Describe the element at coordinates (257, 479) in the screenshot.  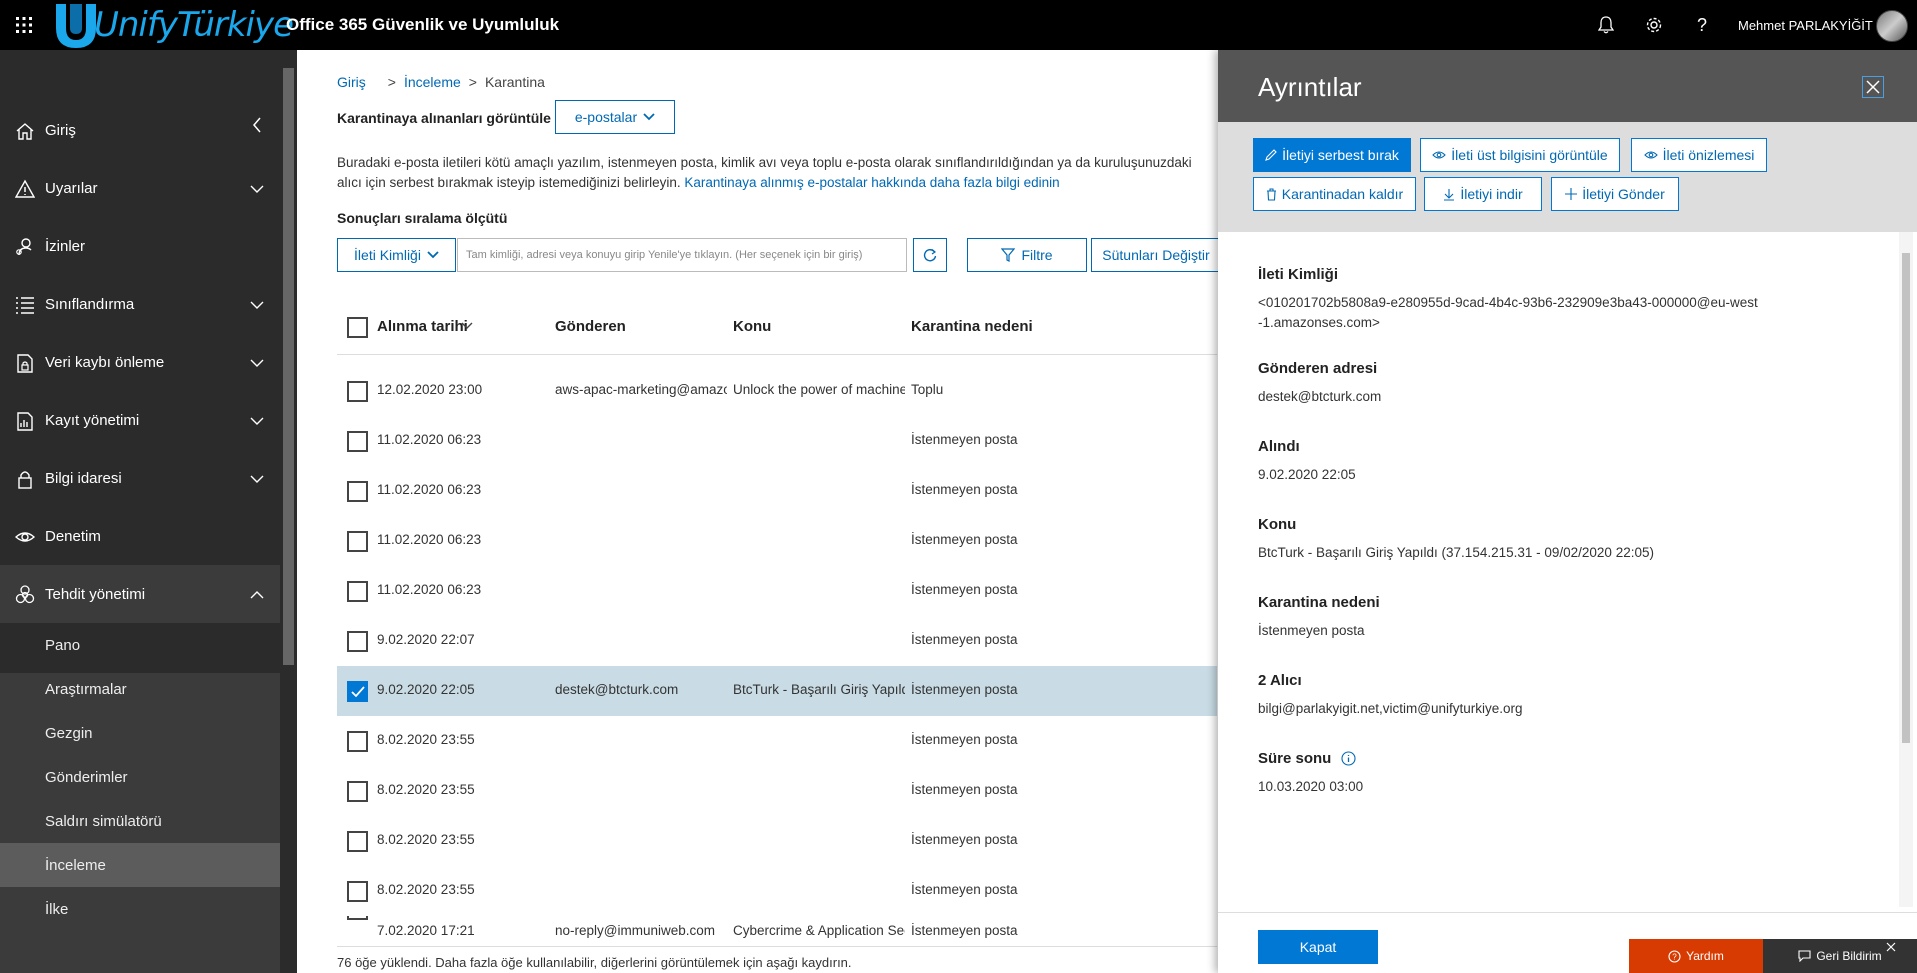
I see `chevron-down-icon` at that location.